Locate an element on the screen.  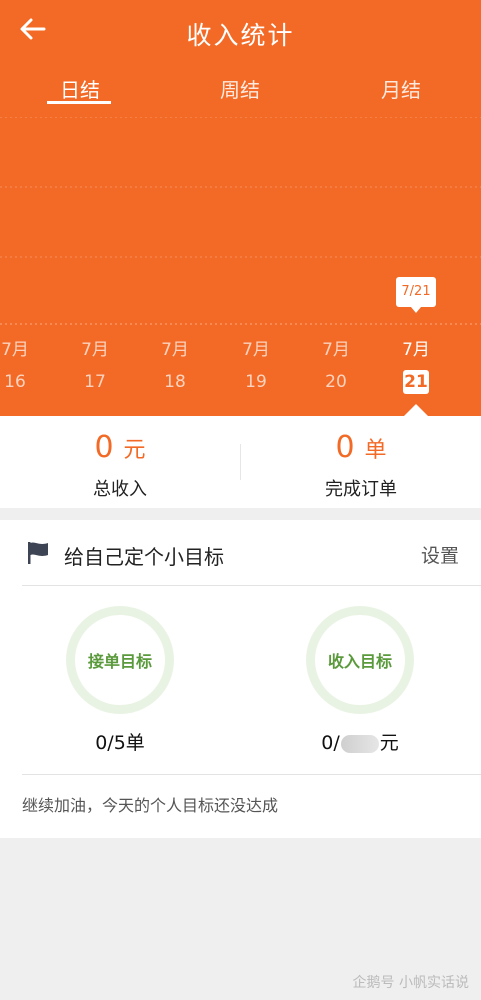
date-item-16: 7月 16 is located at coordinates (20, 366).